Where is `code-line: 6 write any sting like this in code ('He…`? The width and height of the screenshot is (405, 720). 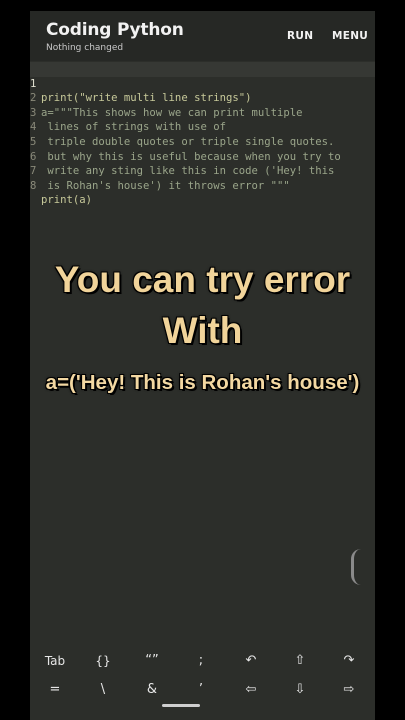
code-line: 6 write any sting like this in code ('He… is located at coordinates (202, 156).